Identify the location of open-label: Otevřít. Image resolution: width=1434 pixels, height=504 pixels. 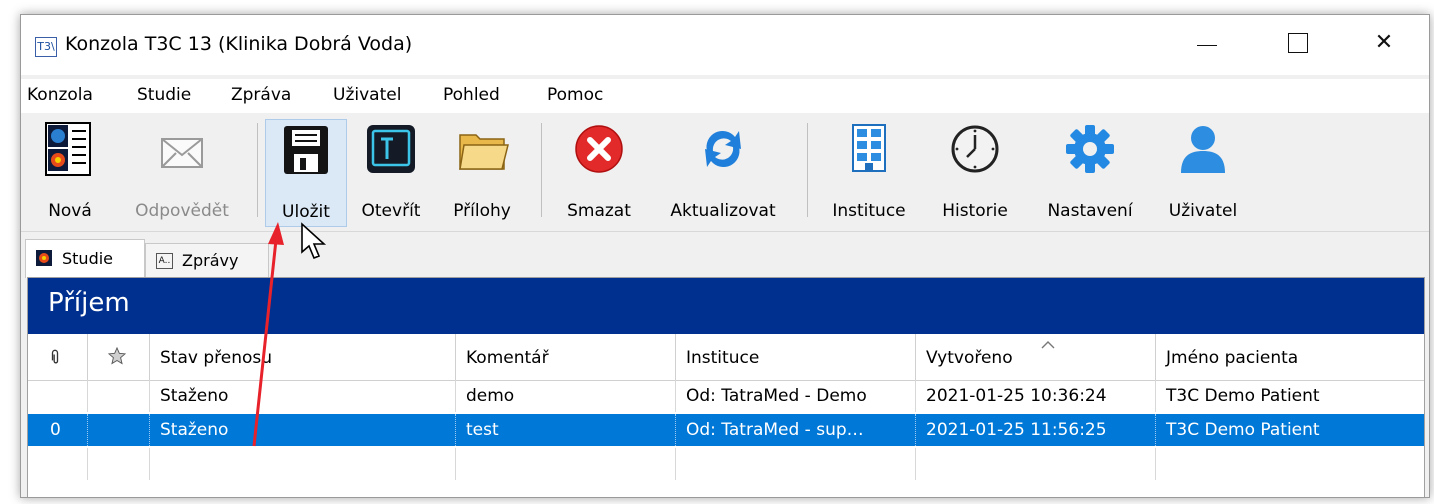
(391, 211).